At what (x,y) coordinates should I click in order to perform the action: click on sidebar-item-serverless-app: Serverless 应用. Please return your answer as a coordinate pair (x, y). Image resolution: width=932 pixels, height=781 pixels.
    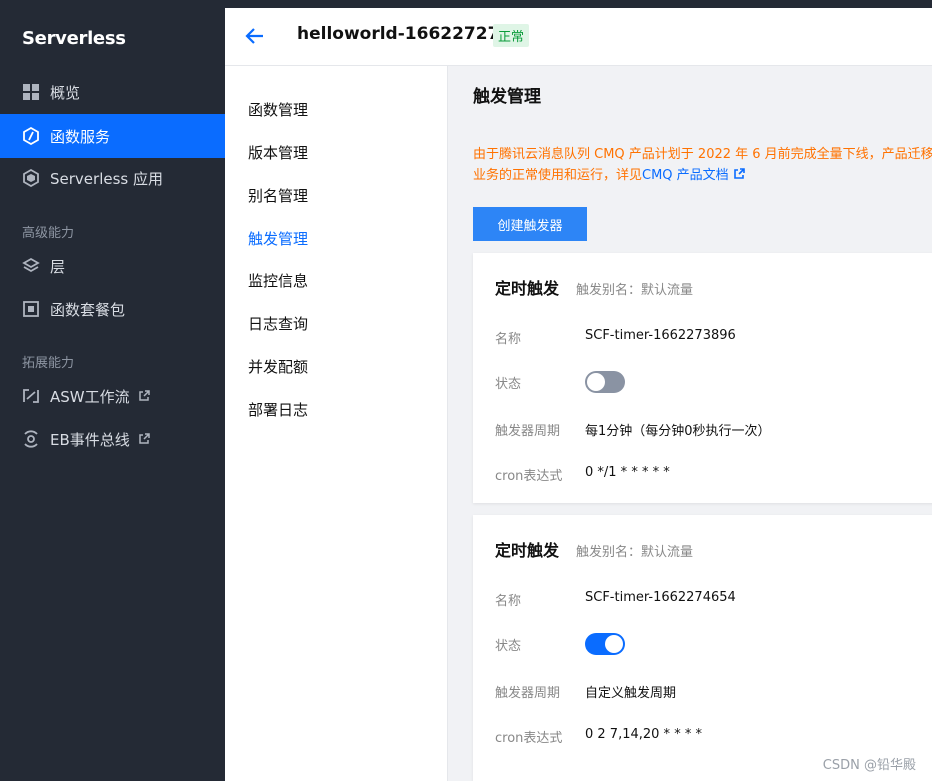
    Looking at the image, I should click on (112, 178).